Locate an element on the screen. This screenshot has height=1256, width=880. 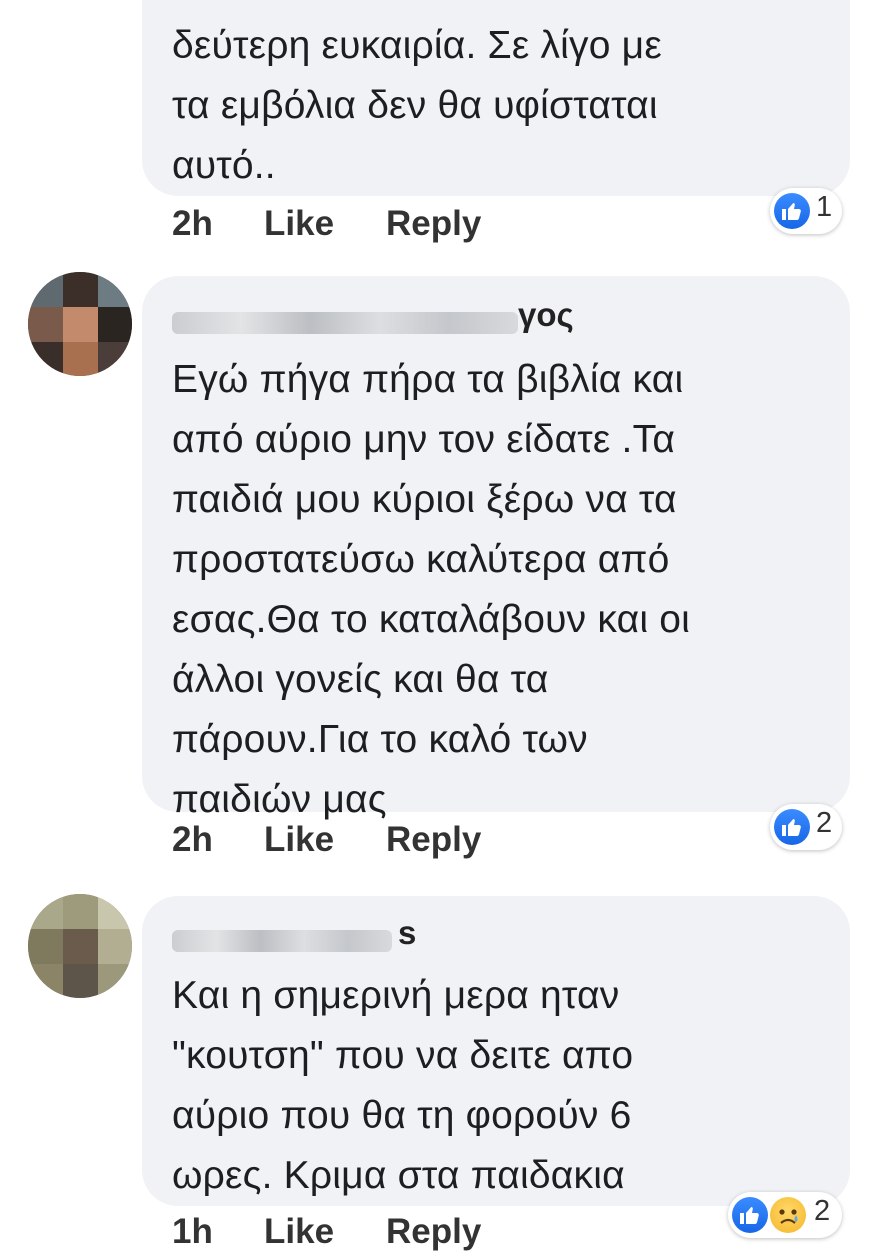
comment-author: γος is located at coordinates (382, 319).